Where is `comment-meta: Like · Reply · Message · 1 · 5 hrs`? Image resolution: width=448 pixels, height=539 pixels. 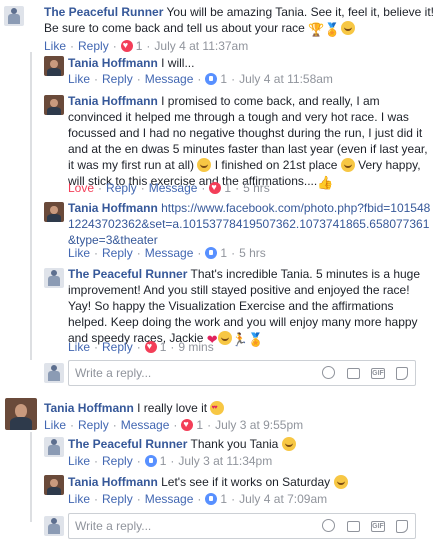 comment-meta: Like · Reply · Message · 1 · 5 hrs is located at coordinates (167, 253).